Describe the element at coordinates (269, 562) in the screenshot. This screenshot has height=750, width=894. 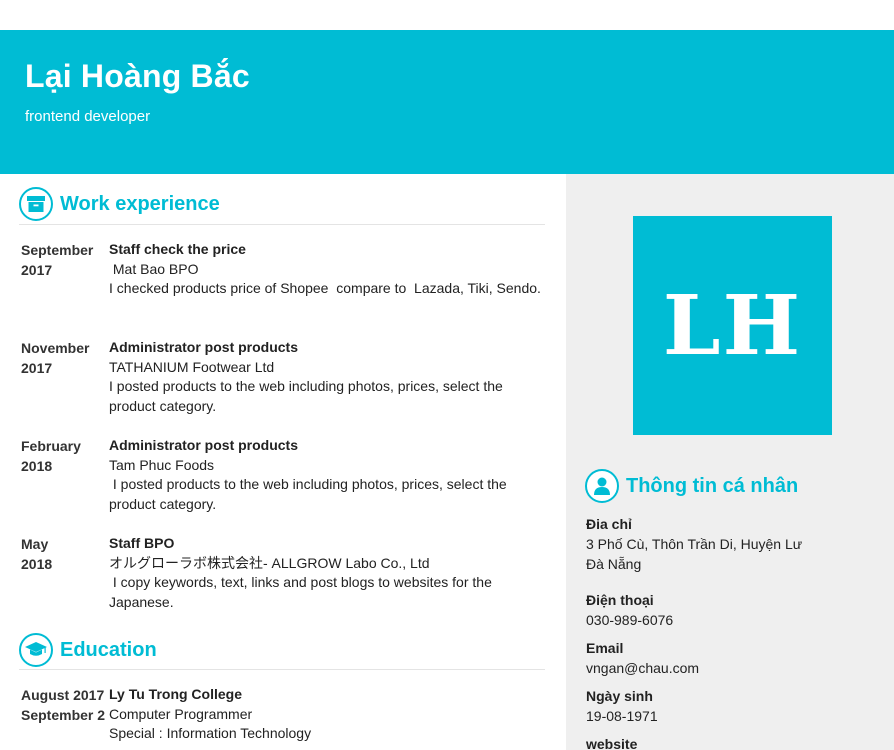
I see `work-company: オルグローラボ株式会社- ALLGROW Labo Co., Ltd` at that location.